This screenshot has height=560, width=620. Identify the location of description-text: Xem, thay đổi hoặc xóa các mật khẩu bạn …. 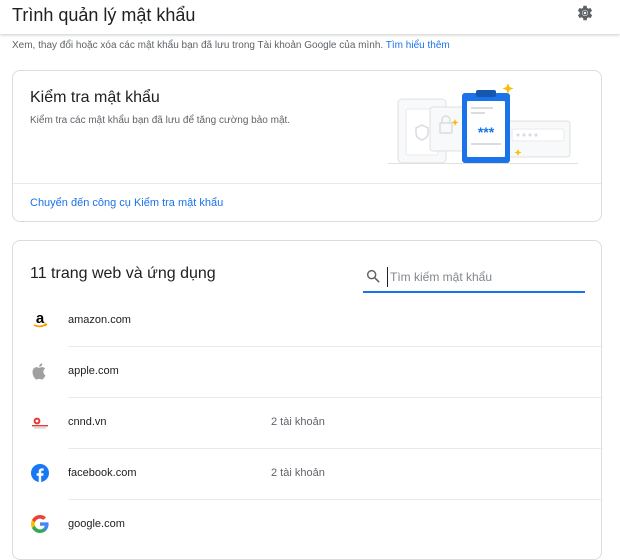
(198, 45).